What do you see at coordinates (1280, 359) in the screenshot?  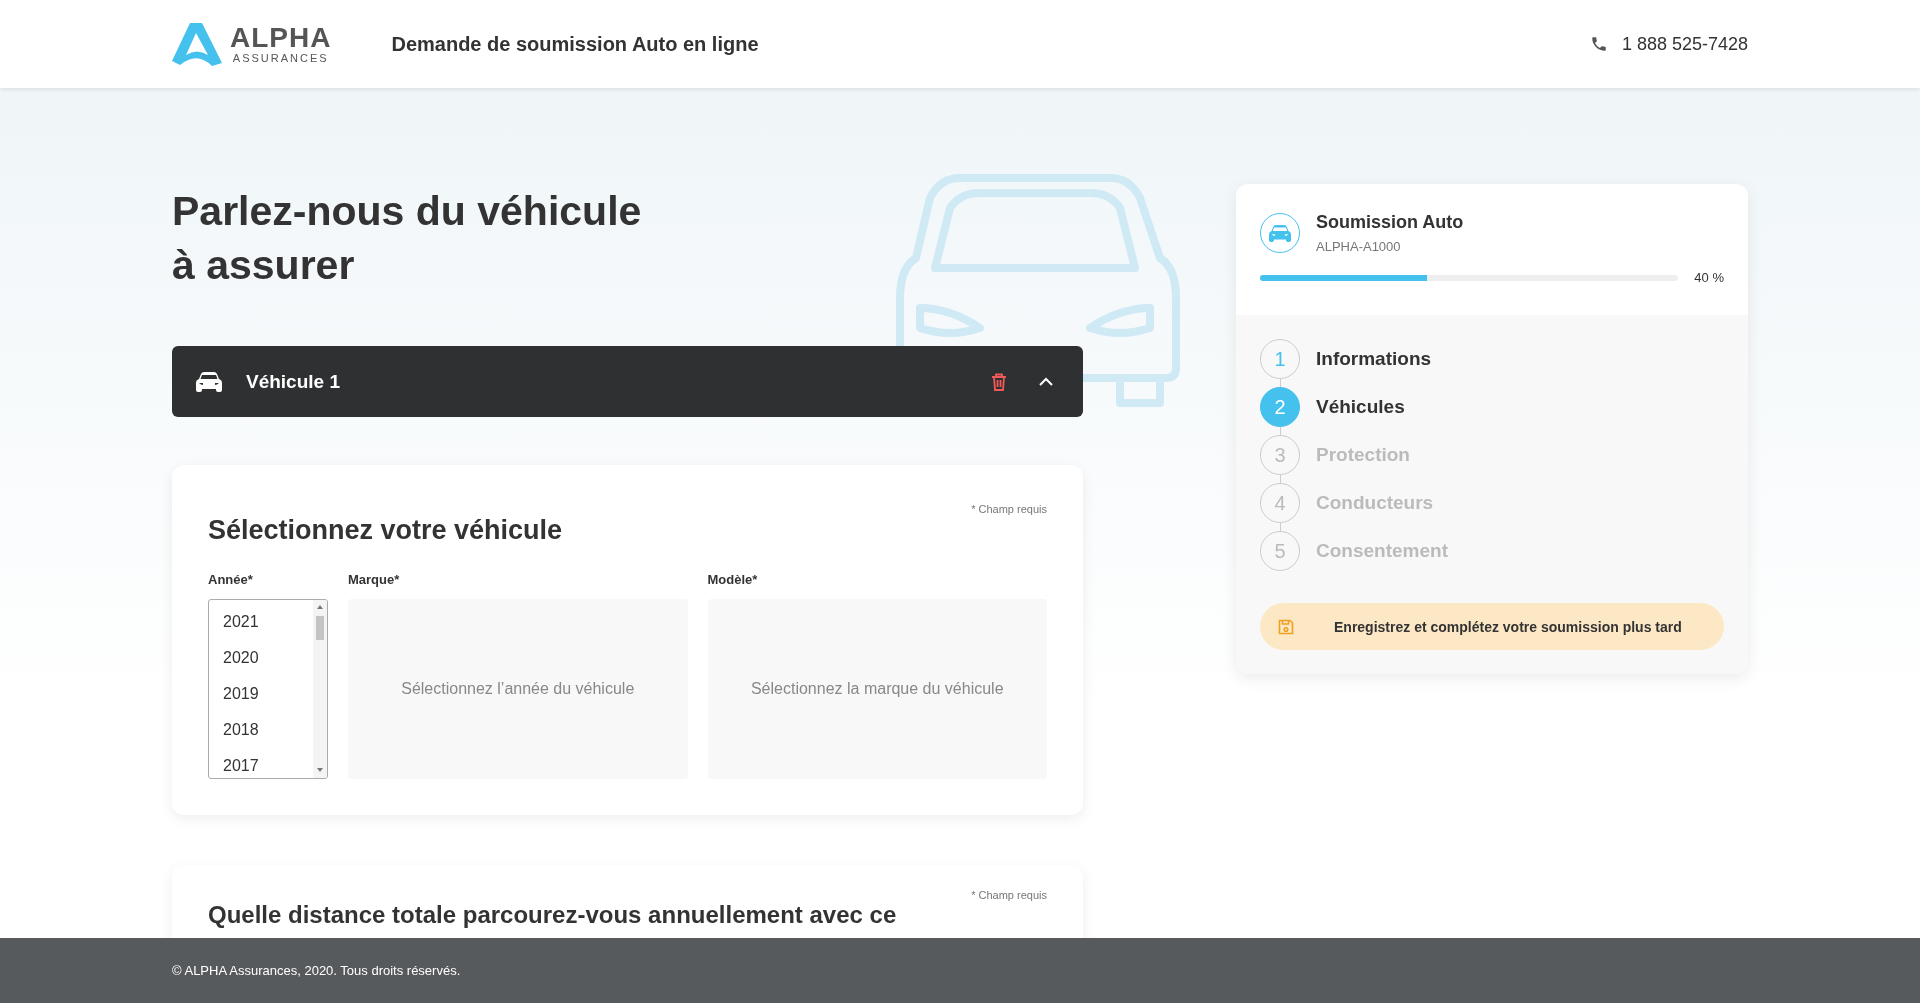 I see `step-number: 1` at bounding box center [1280, 359].